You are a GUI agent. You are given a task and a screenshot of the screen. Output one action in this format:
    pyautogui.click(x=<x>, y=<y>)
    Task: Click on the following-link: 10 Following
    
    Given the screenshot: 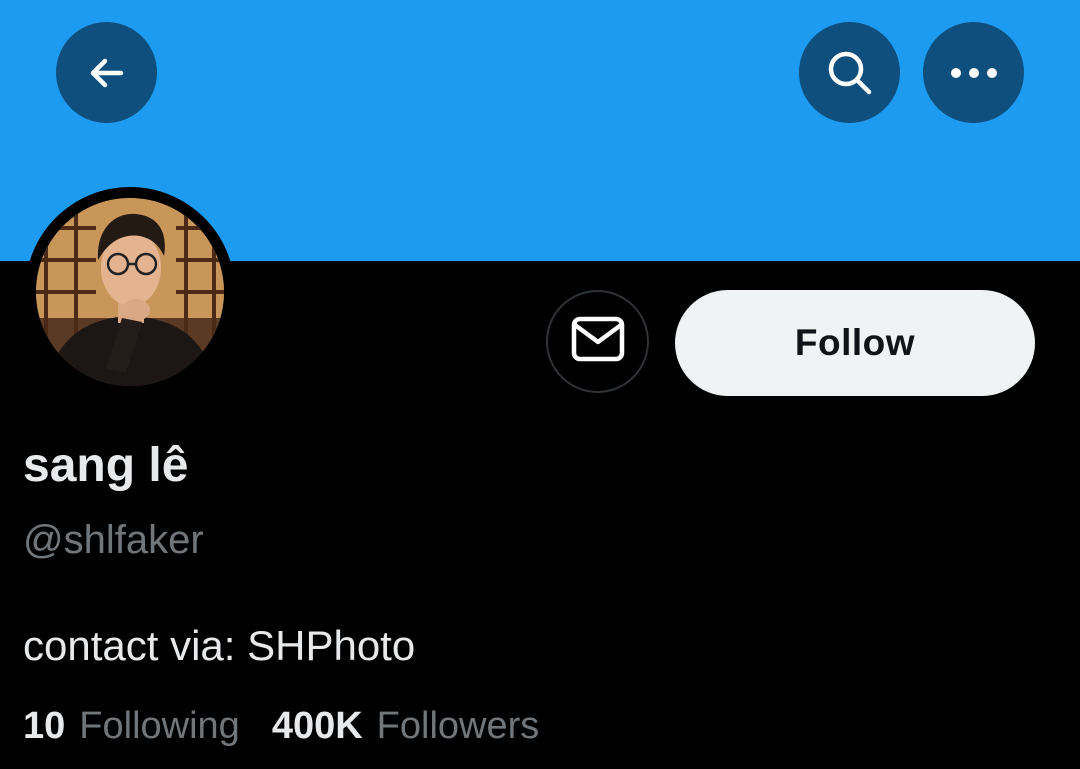 What is the action you would take?
    pyautogui.click(x=131, y=726)
    